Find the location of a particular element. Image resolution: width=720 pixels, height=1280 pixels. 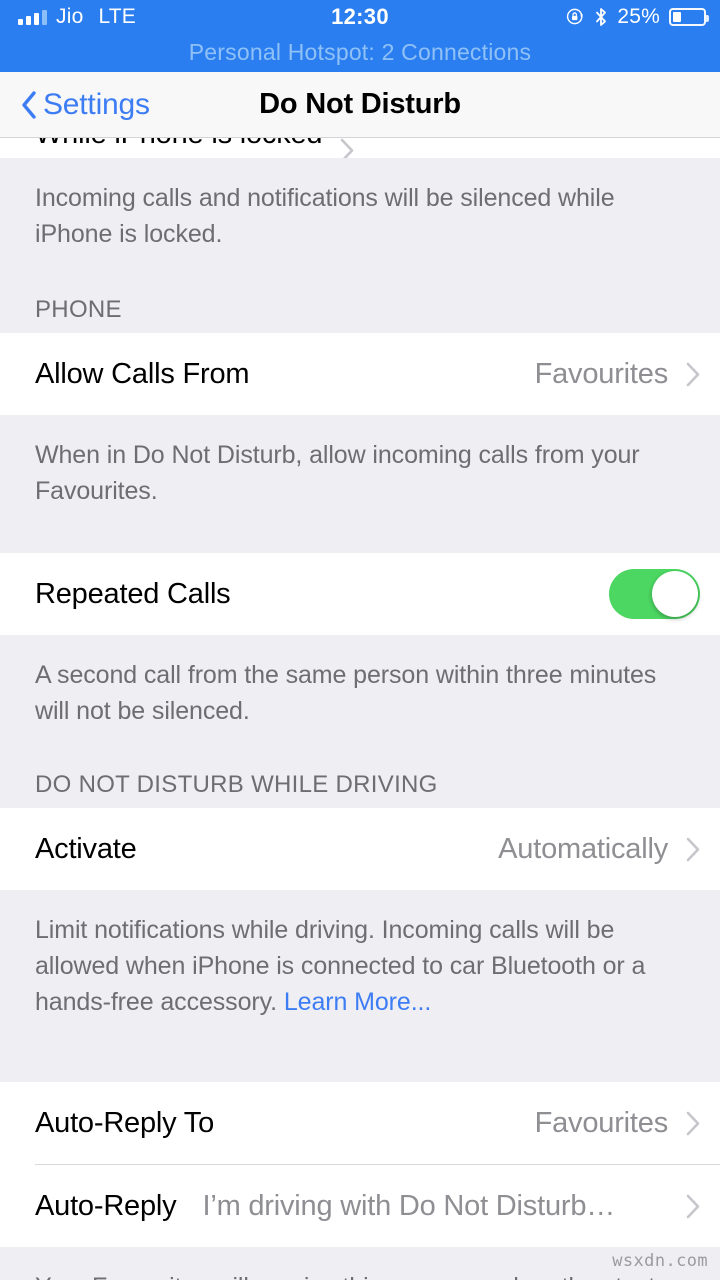

section-header-driving: DO NOT DISTURB WHILE DRIVING is located at coordinates (360, 789).